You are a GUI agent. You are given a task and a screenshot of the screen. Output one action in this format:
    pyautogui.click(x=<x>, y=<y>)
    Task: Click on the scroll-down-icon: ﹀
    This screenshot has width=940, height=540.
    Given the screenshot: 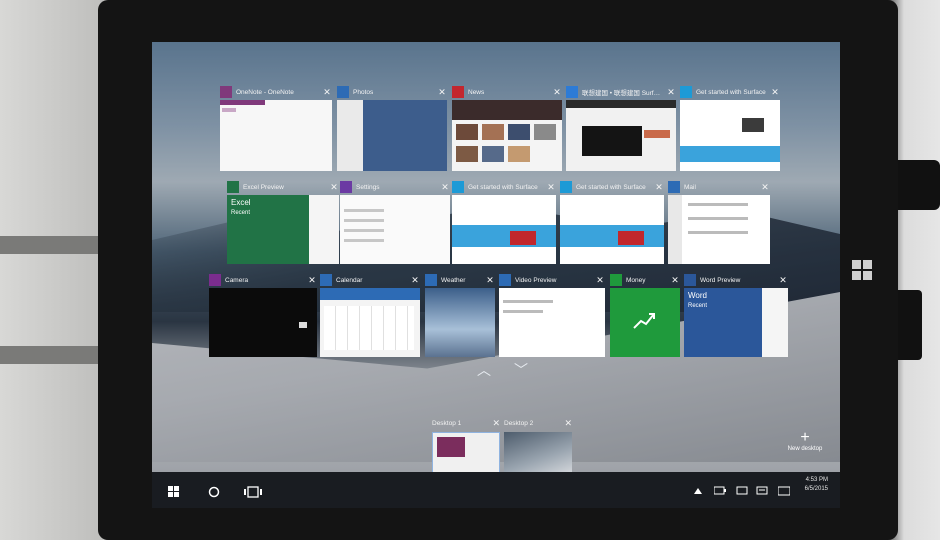 What is the action you would take?
    pyautogui.click(x=521, y=370)
    